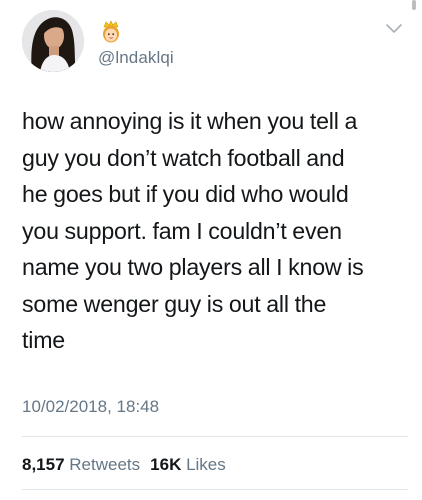  Describe the element at coordinates (394, 29) in the screenshot. I see `chevron-down-icon` at that location.